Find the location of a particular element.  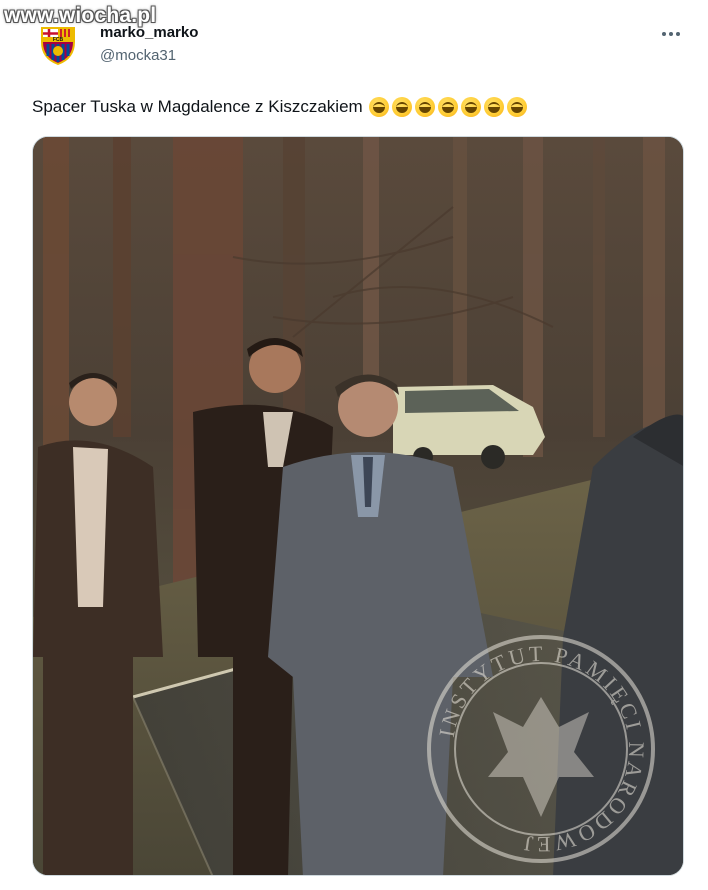

author-handle: @mocka31 is located at coordinates (149, 56).